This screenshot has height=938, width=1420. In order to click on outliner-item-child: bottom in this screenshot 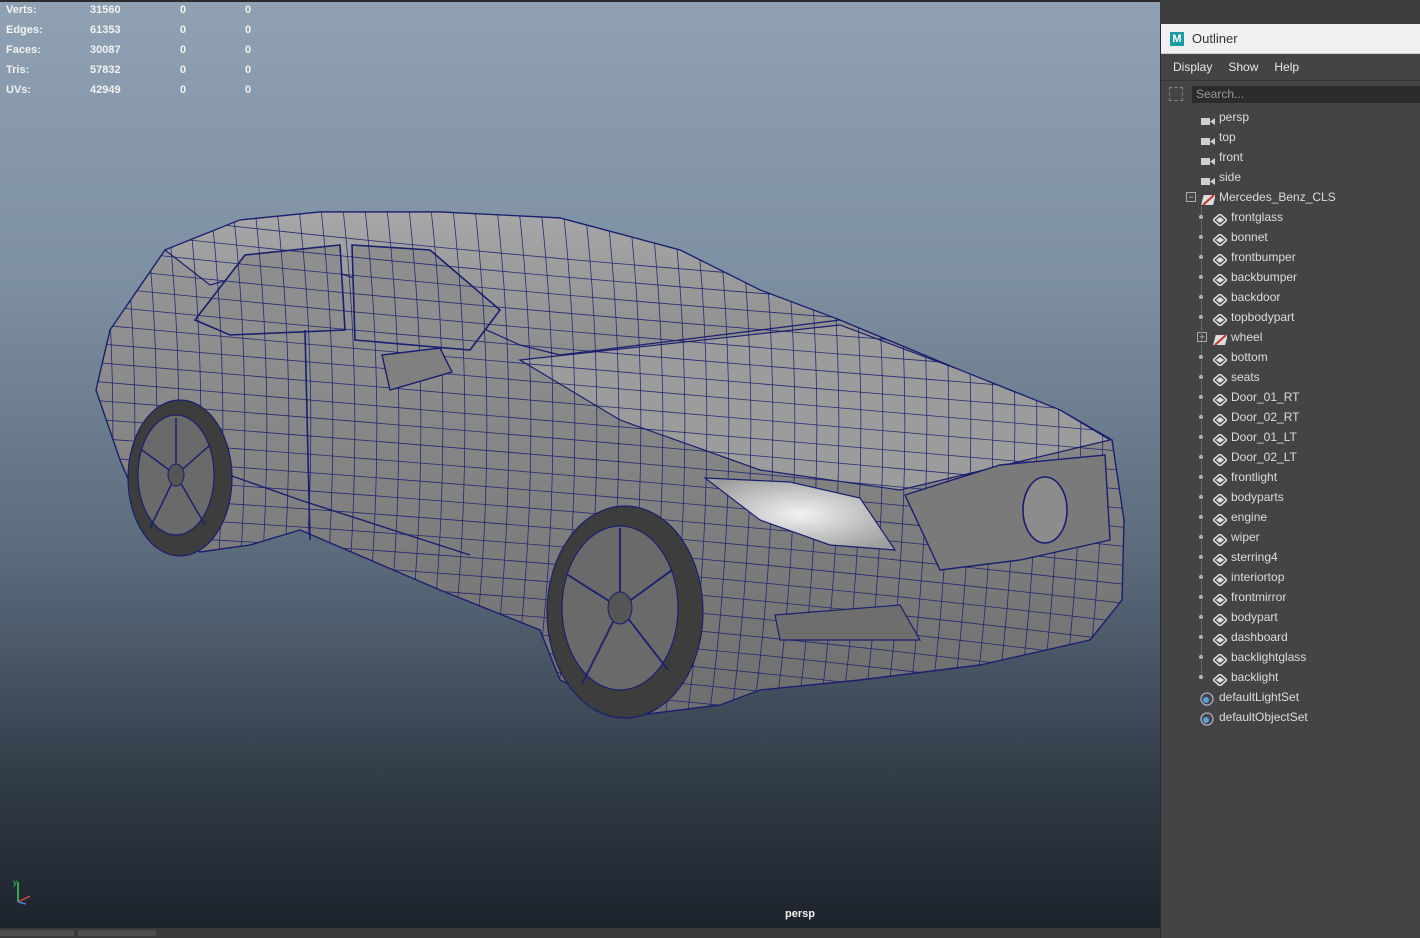, I will do `click(1290, 357)`.